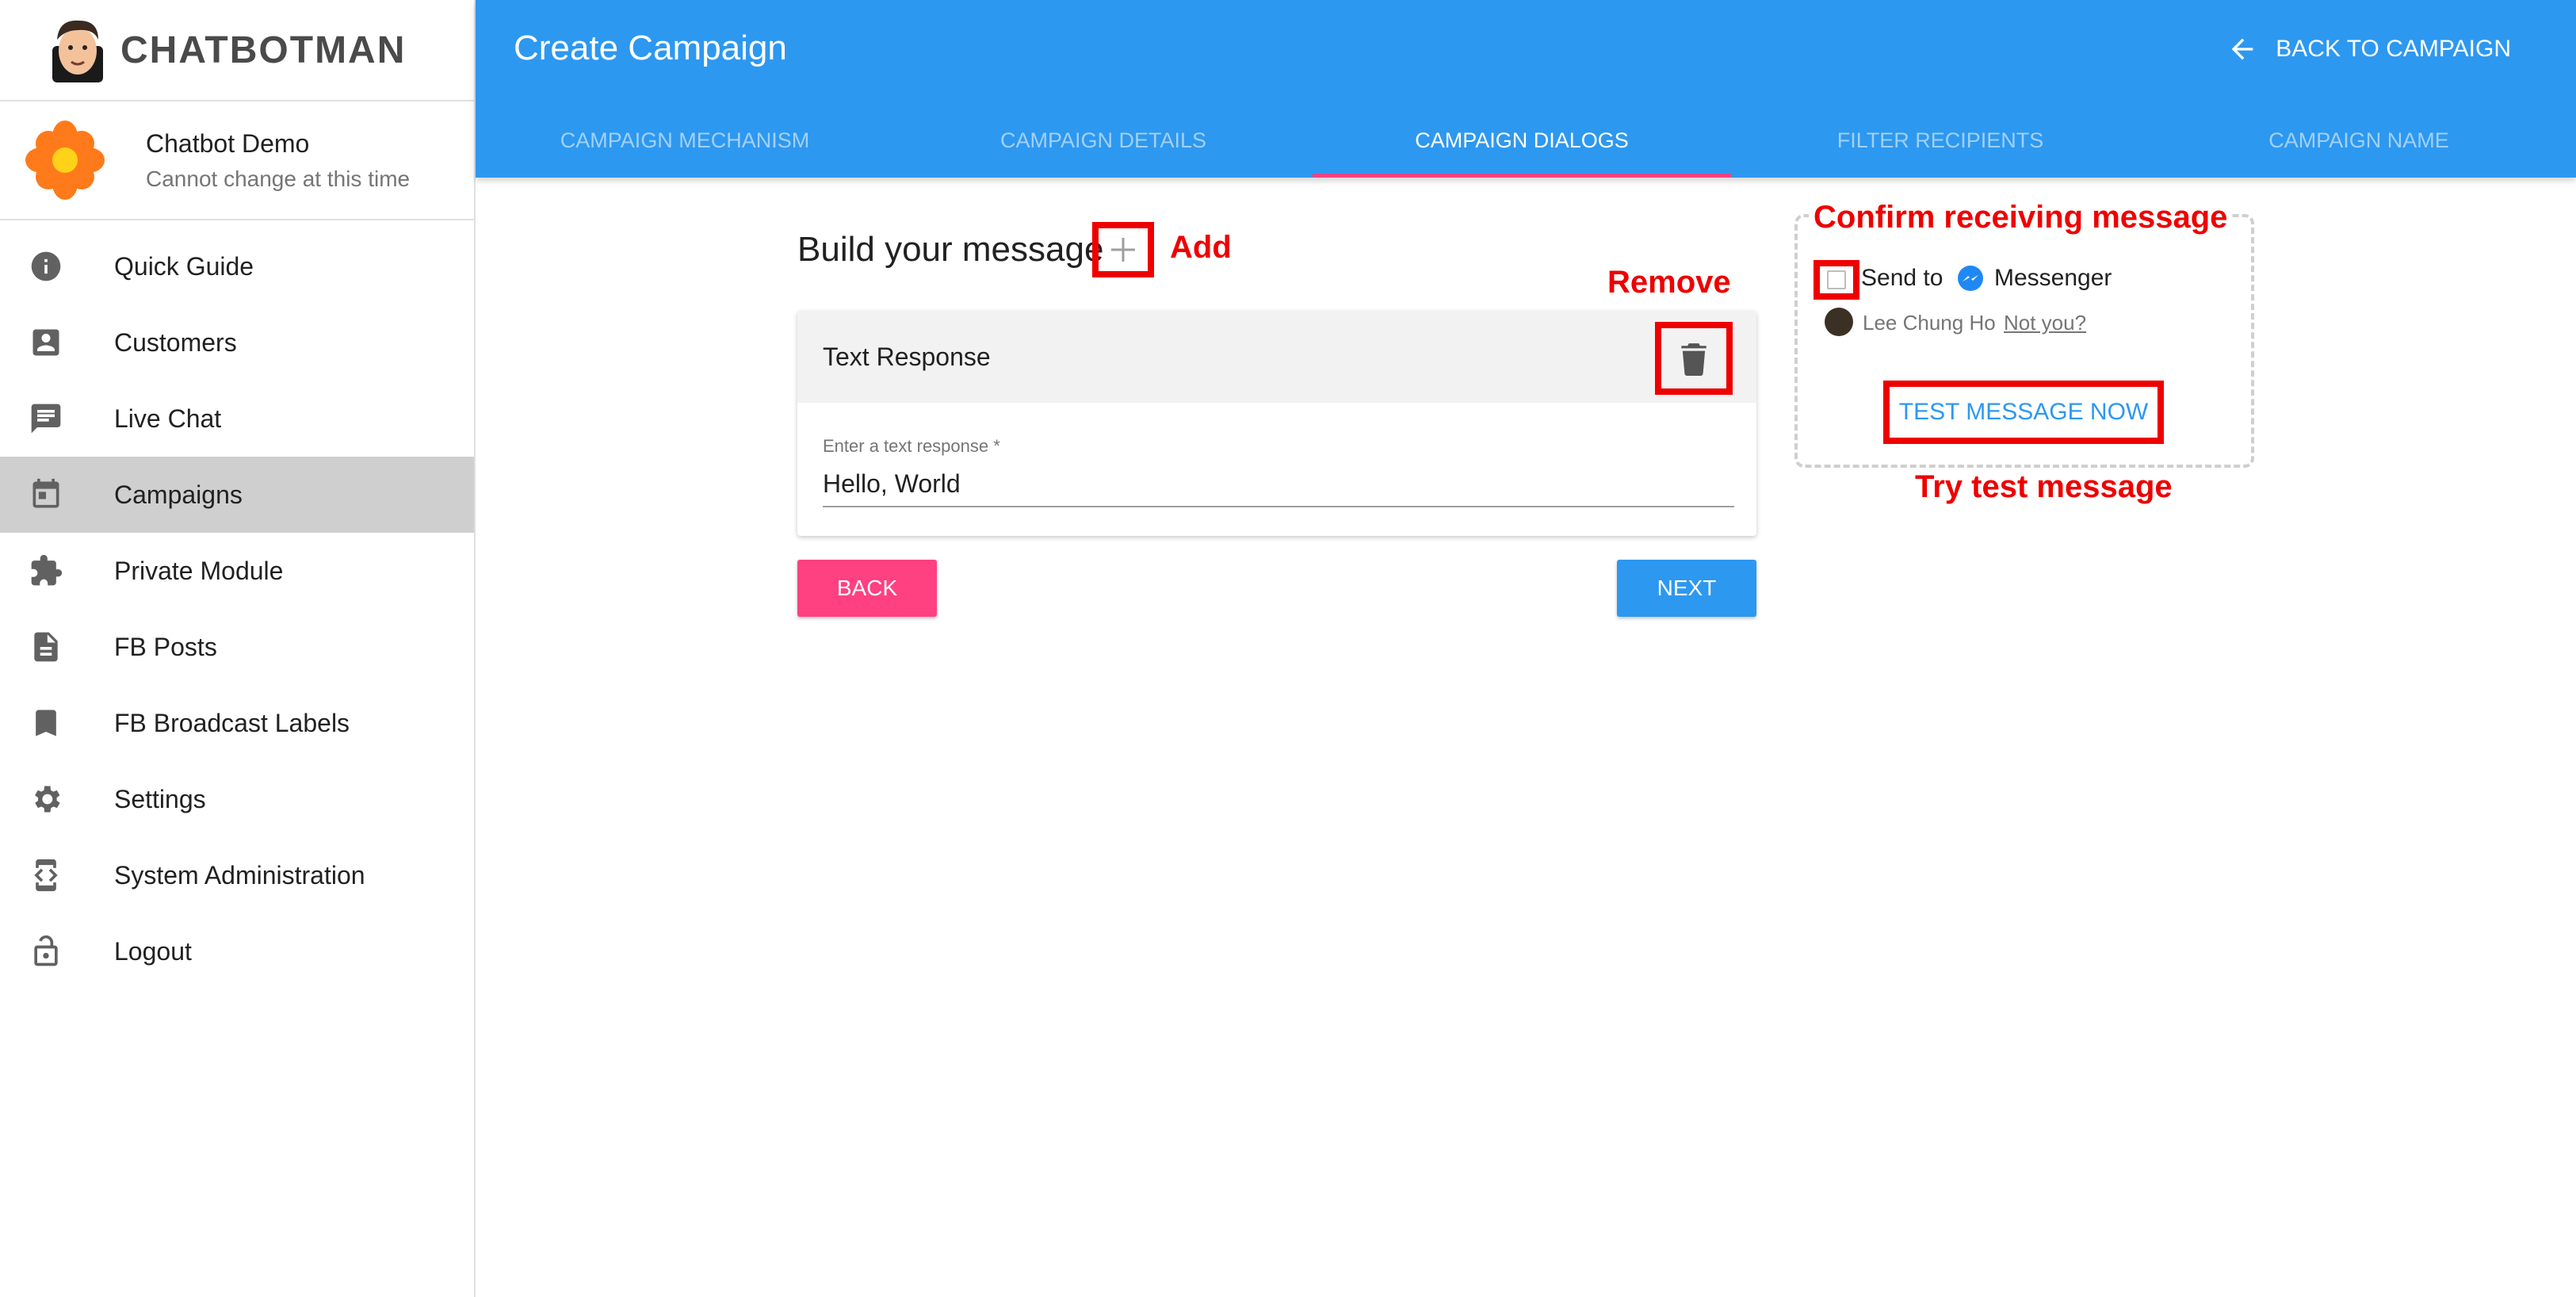 This screenshot has height=1297, width=2576. I want to click on sidebar-item-label: Customers, so click(175, 342).